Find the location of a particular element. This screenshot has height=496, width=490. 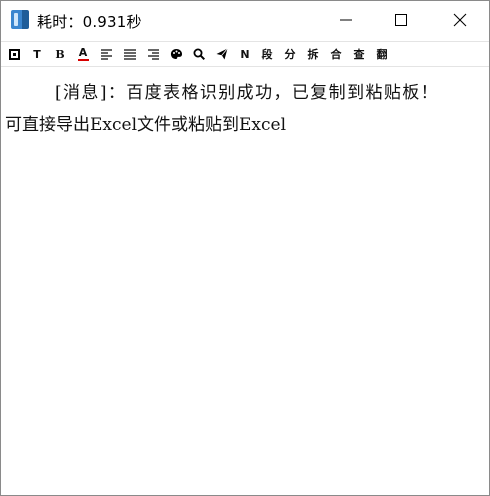

search-icon is located at coordinates (199, 54).